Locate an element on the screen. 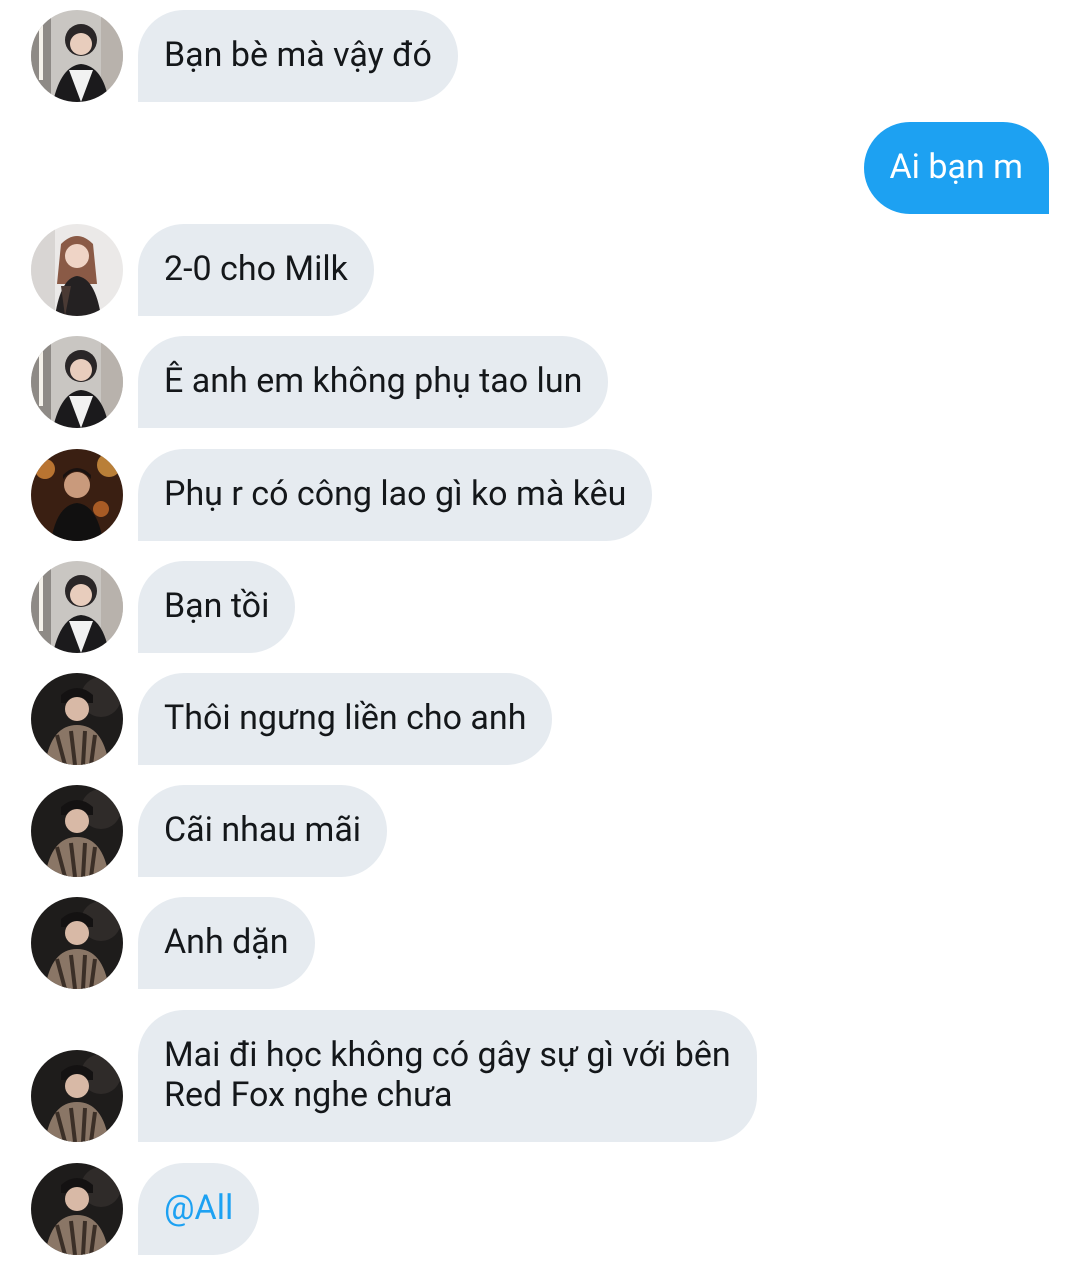  message-bubble: Cãi nhau mãi is located at coordinates (263, 831).